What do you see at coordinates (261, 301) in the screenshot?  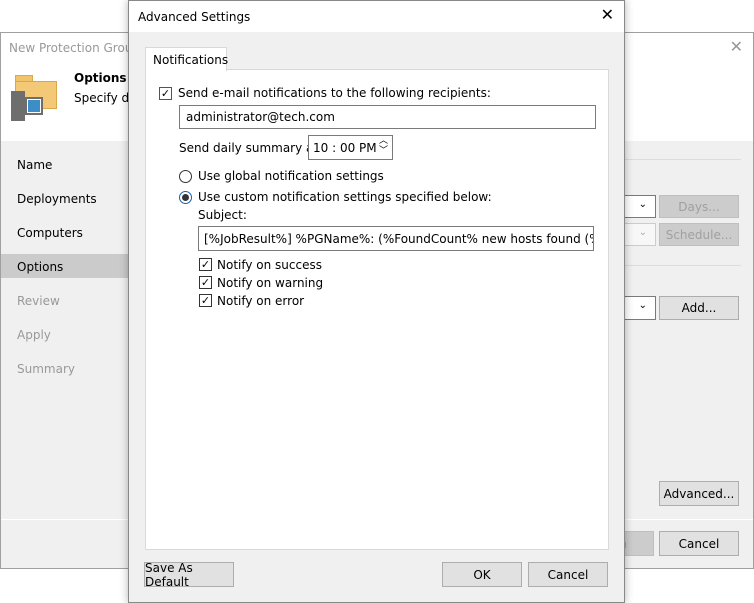 I see `notify-error-label: Notify on error` at bounding box center [261, 301].